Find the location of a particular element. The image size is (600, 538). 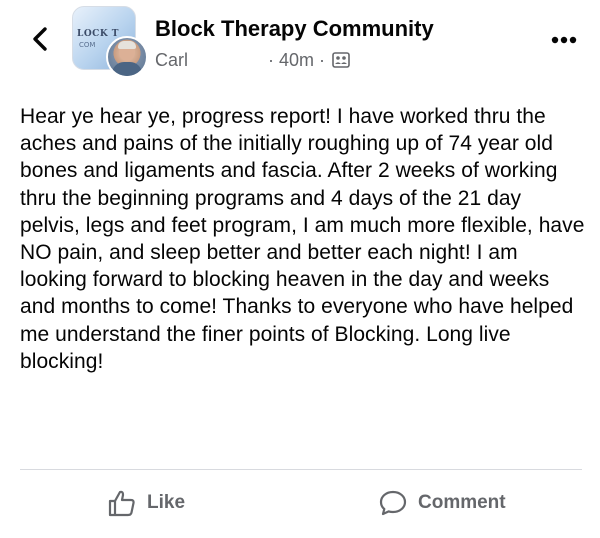

comment-button: Comment is located at coordinates (442, 503).